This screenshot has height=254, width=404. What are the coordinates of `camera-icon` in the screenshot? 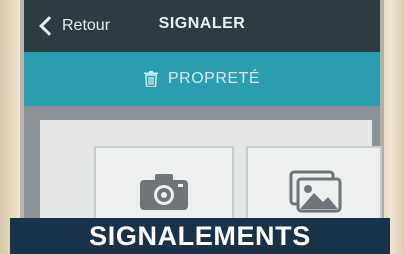 It's located at (164, 192).